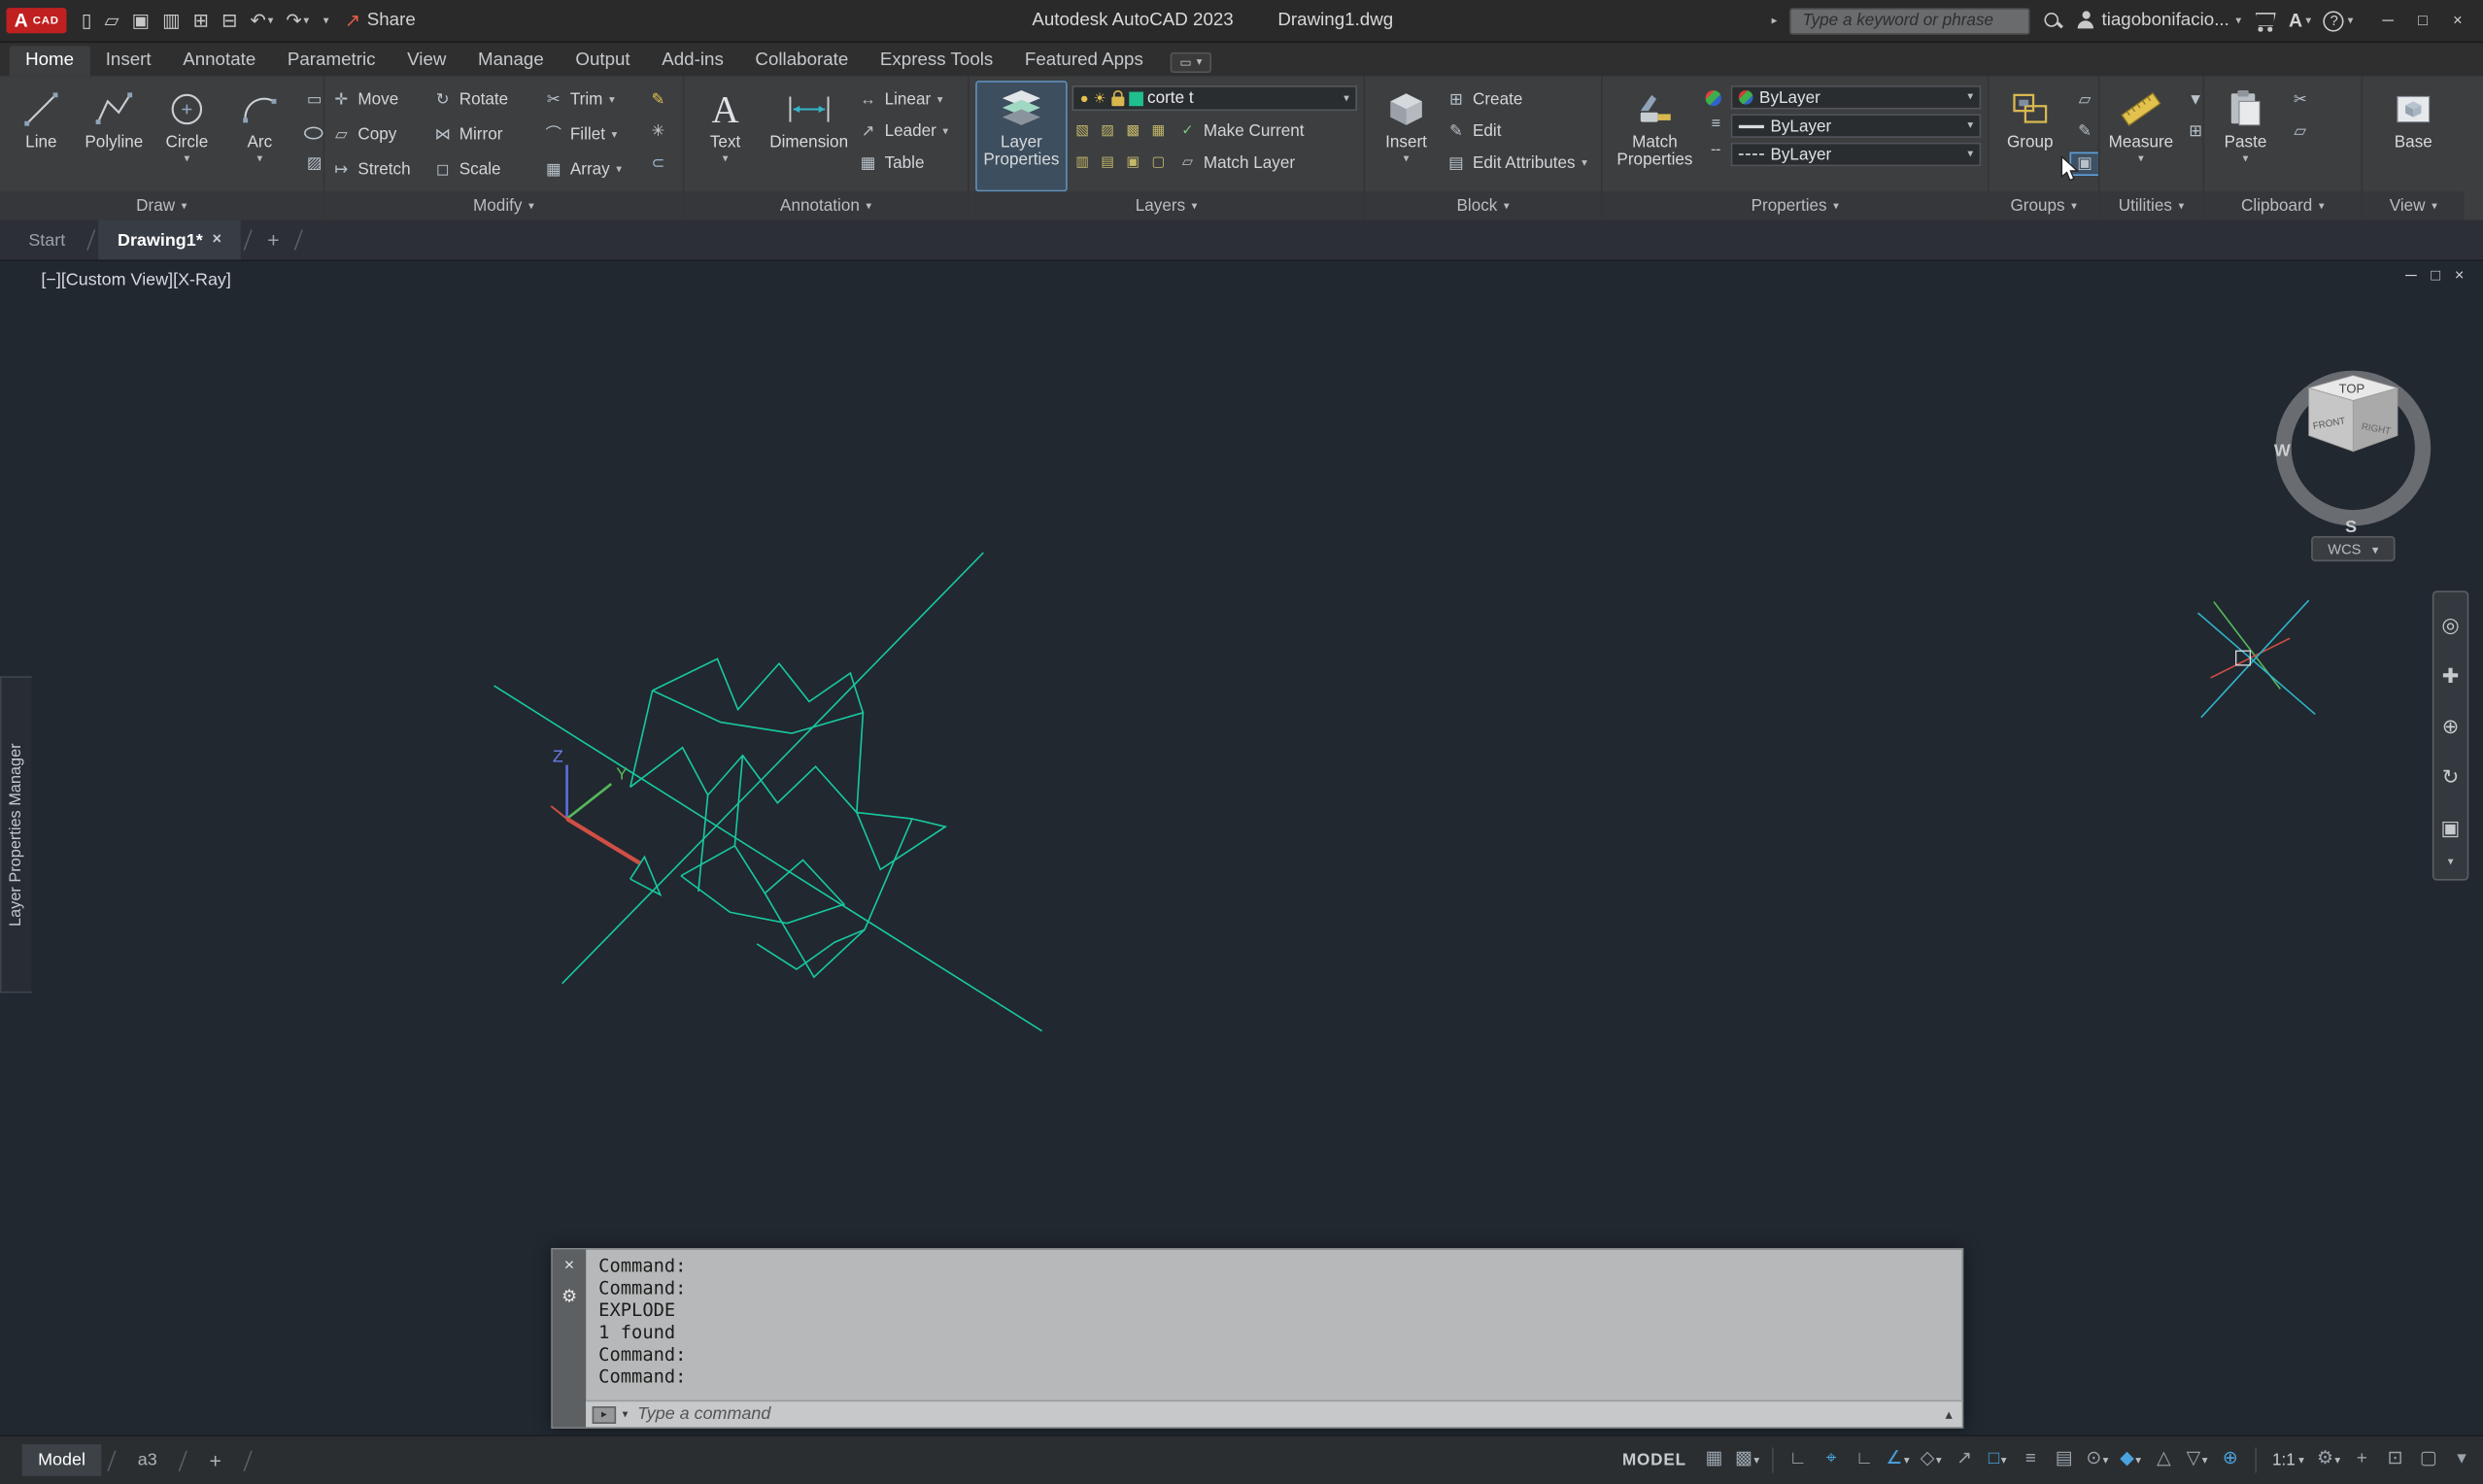 The height and width of the screenshot is (1484, 2483). Describe the element at coordinates (171, 20) in the screenshot. I see `save-as-button: ▥` at that location.